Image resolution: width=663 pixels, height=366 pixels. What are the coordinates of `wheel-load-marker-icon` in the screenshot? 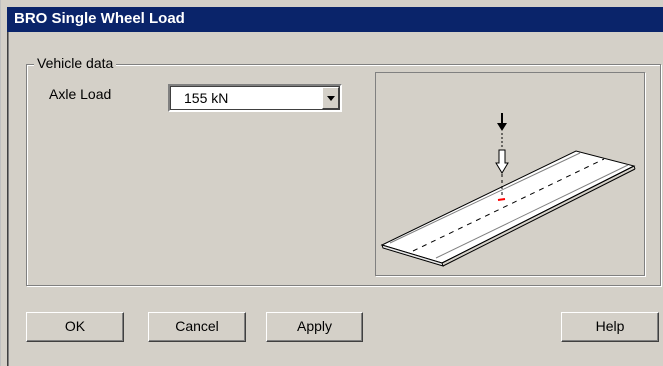 It's located at (501, 199).